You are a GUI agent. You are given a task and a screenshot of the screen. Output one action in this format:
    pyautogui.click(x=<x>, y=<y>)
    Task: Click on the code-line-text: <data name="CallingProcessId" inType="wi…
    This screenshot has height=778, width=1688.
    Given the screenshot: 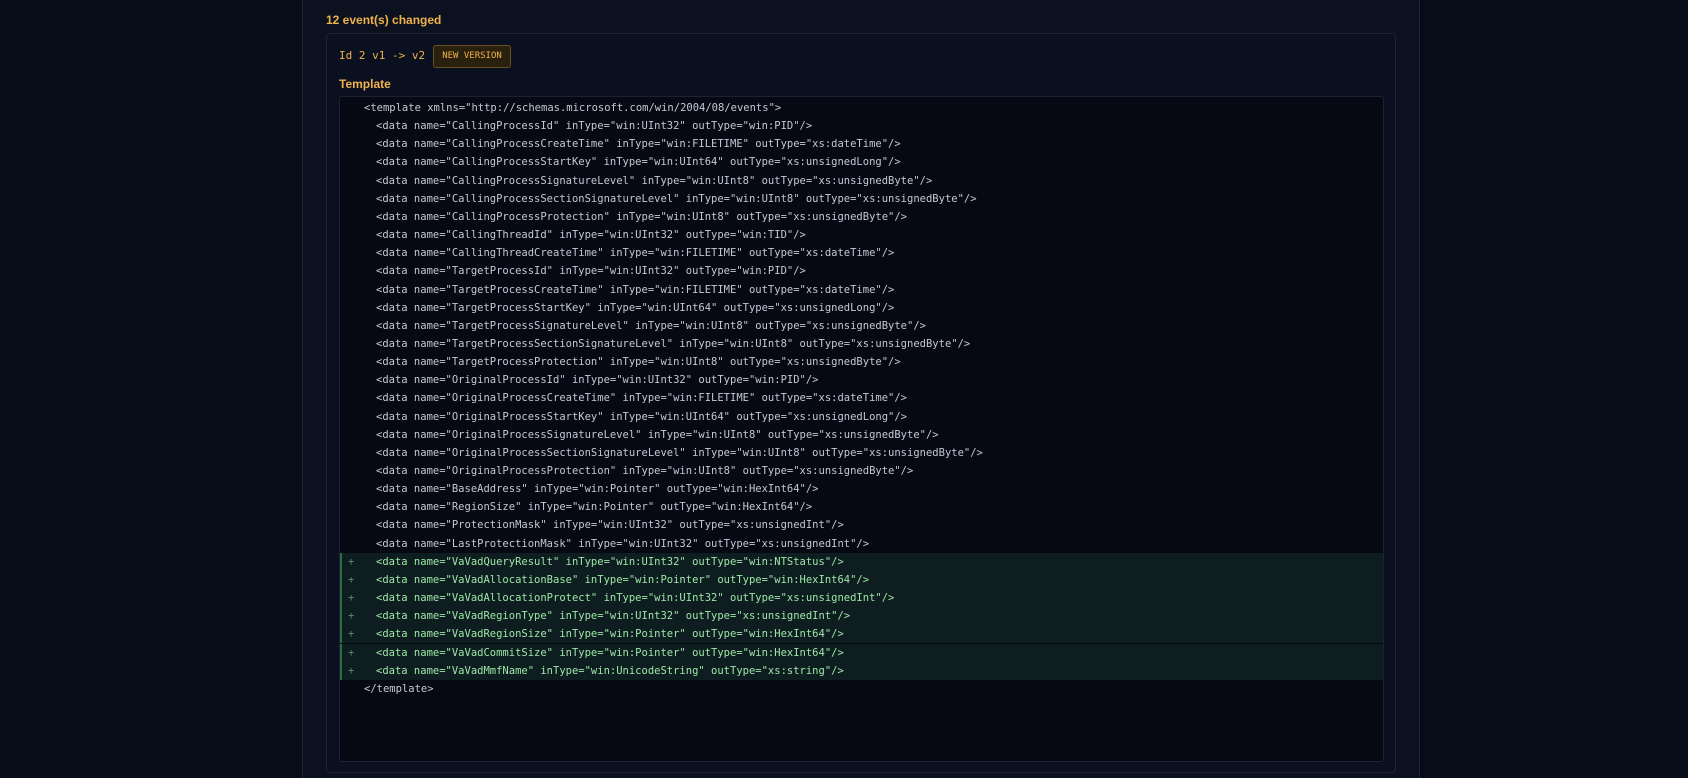 What is the action you would take?
    pyautogui.click(x=594, y=126)
    